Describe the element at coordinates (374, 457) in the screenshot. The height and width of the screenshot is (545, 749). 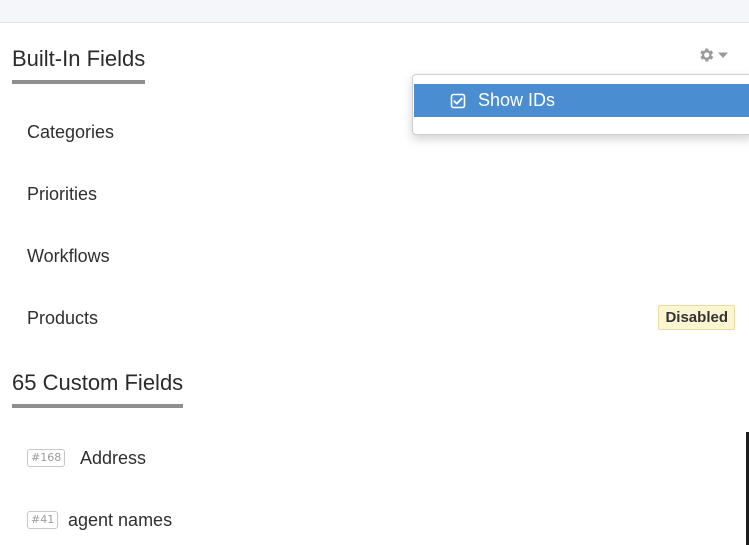
I see `custom-field-row: #168 Address` at that location.